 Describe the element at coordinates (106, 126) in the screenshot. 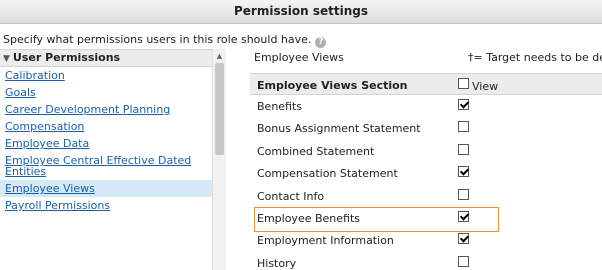

I see `sidebar-item-compensation: Compensation` at that location.